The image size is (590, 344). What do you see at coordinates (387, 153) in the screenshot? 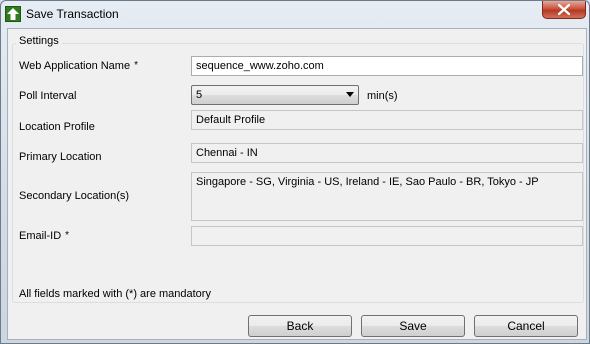
I see `primary-location-field: Chennai - IN` at bounding box center [387, 153].